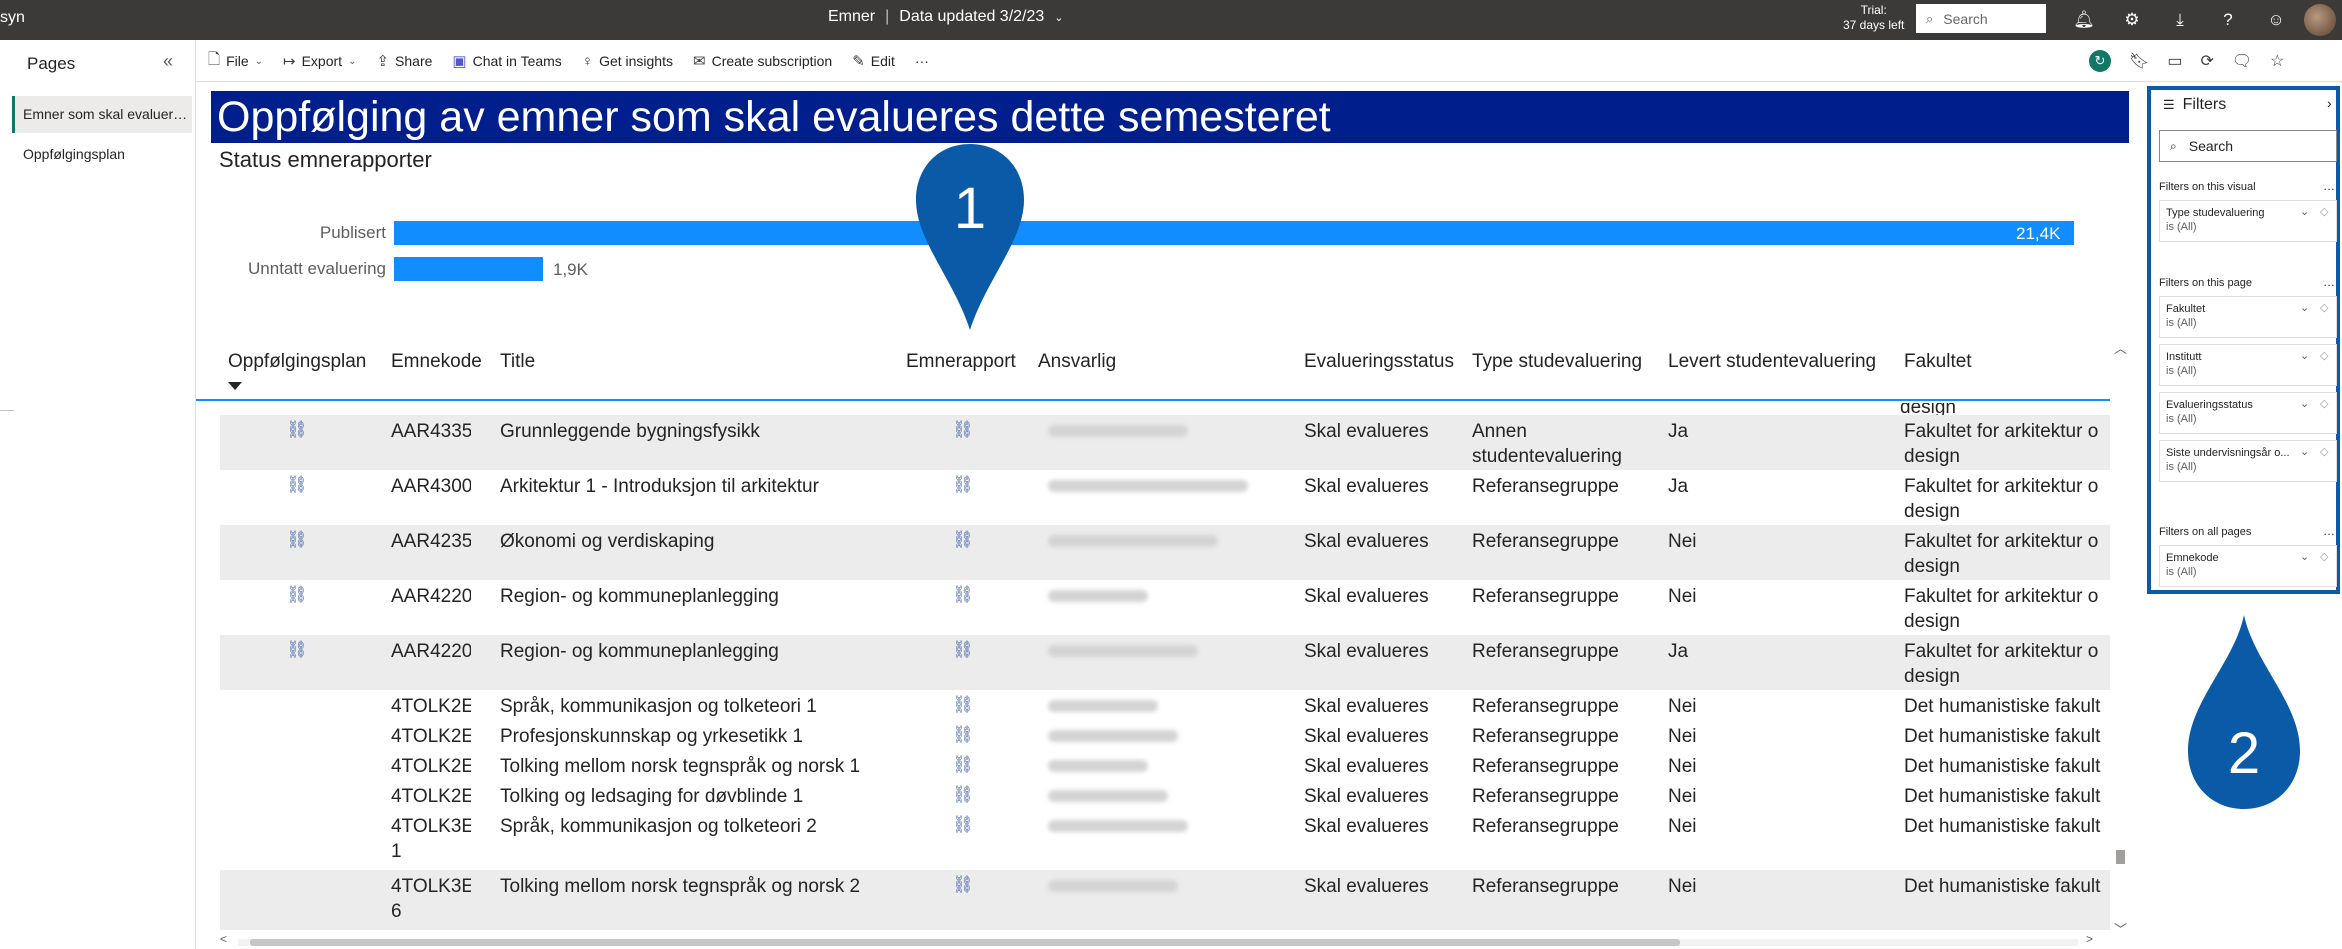 This screenshot has width=2342, height=949. Describe the element at coordinates (961, 362) in the screenshot. I see `column-header: Emnerapport` at that location.